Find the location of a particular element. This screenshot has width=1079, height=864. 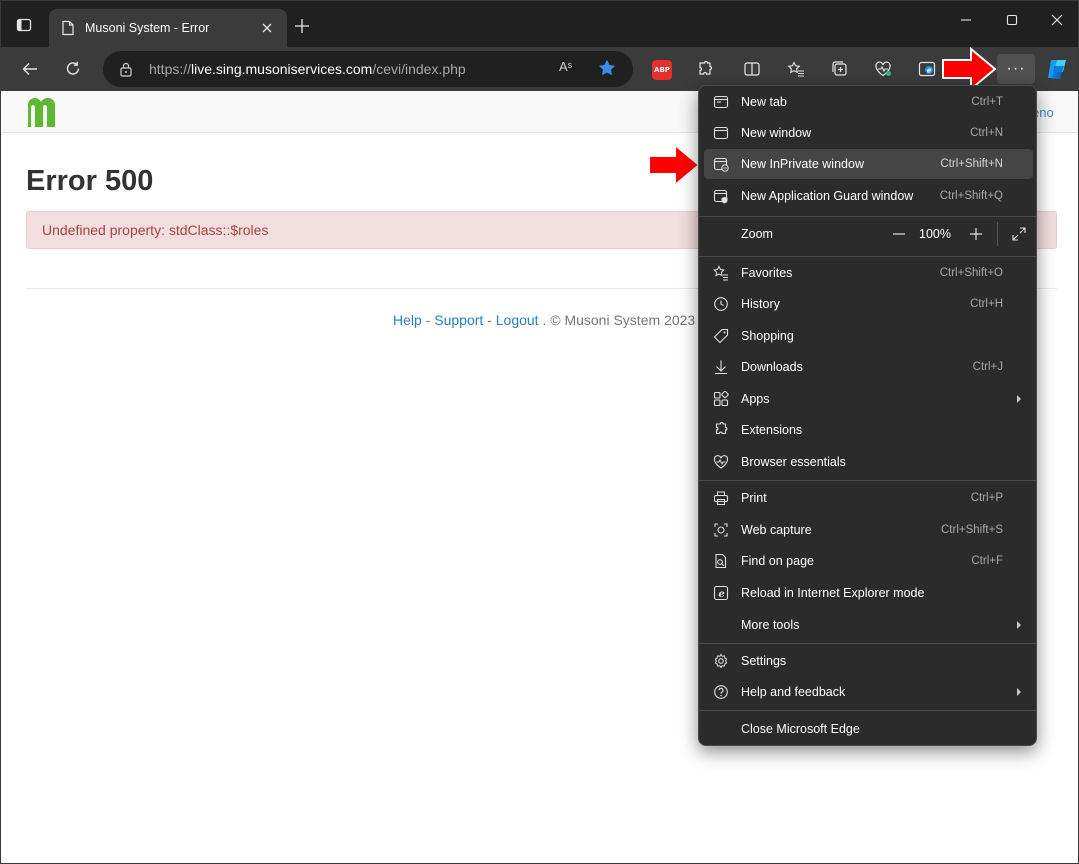

url-scheme: https:// is located at coordinates (170, 69).